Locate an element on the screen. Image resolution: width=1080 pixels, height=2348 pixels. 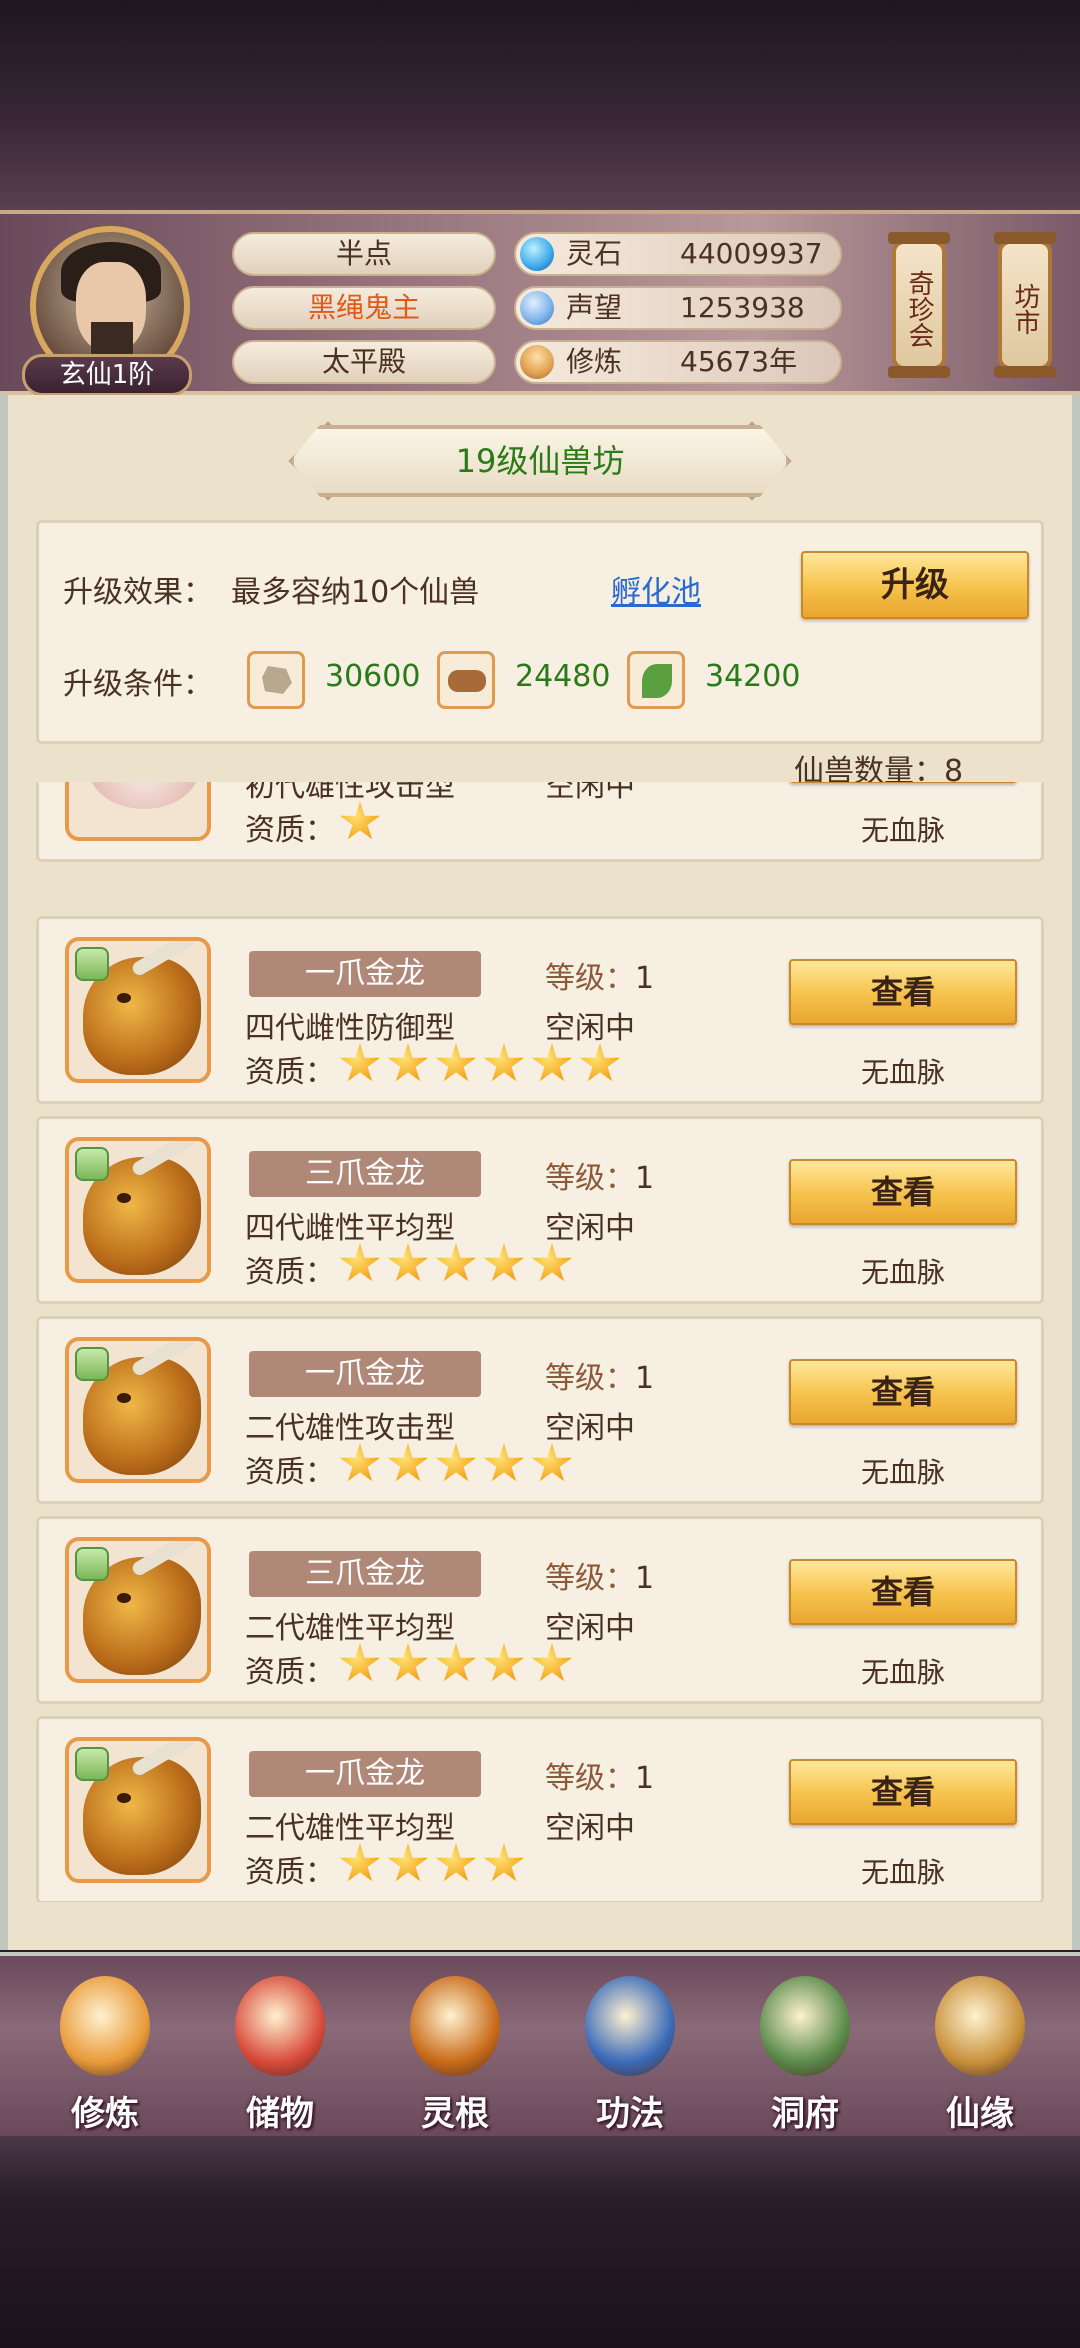
nav-item-4: 洞府 is located at coordinates (805, 2050).